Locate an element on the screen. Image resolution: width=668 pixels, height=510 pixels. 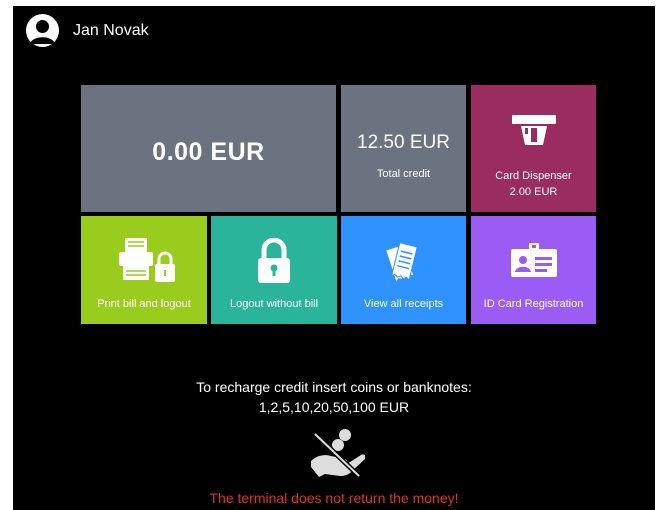
accepted-denominations: 1,2,5,10,20,50,100 EUR is located at coordinates (334, 407).